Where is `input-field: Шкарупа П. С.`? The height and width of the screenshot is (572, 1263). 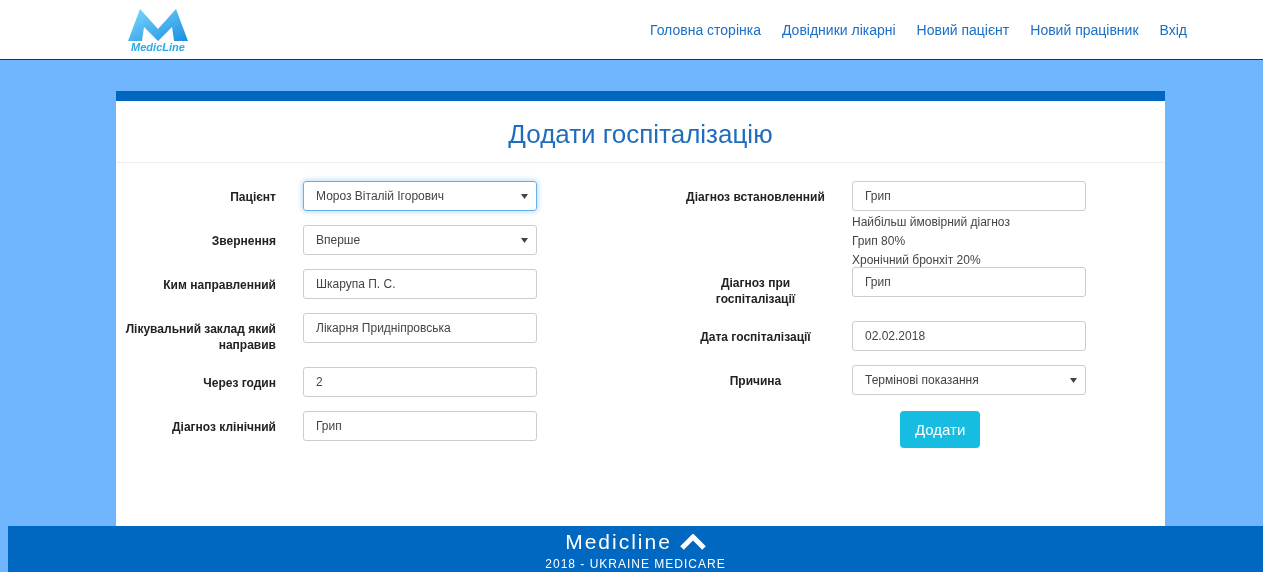 input-field: Шкарупа П. С. is located at coordinates (420, 284).